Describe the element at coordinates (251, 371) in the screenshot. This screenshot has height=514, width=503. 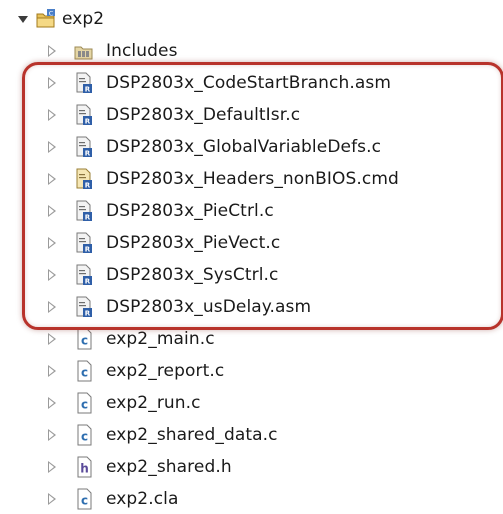
I see `tree-node-file: c exp2_report.c` at that location.